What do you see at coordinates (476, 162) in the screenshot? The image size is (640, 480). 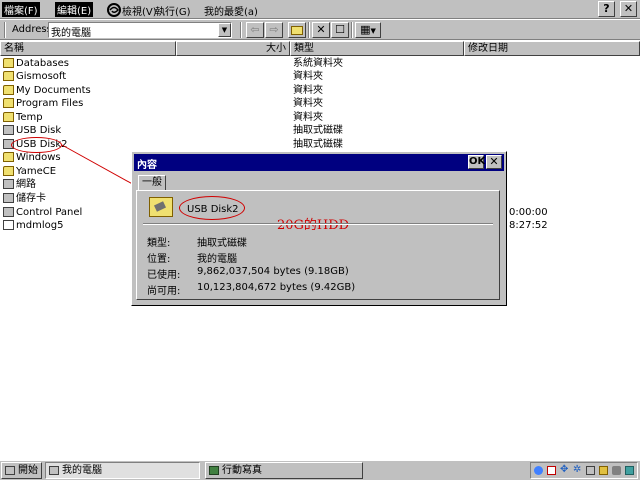 I see `ok-button: OK` at bounding box center [476, 162].